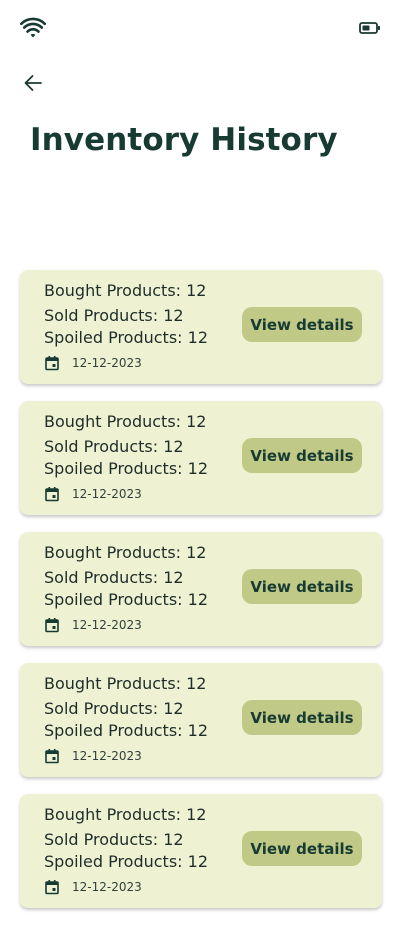 This screenshot has width=412, height=925. Describe the element at coordinates (33, 27) in the screenshot. I see `wifi-icon` at that location.